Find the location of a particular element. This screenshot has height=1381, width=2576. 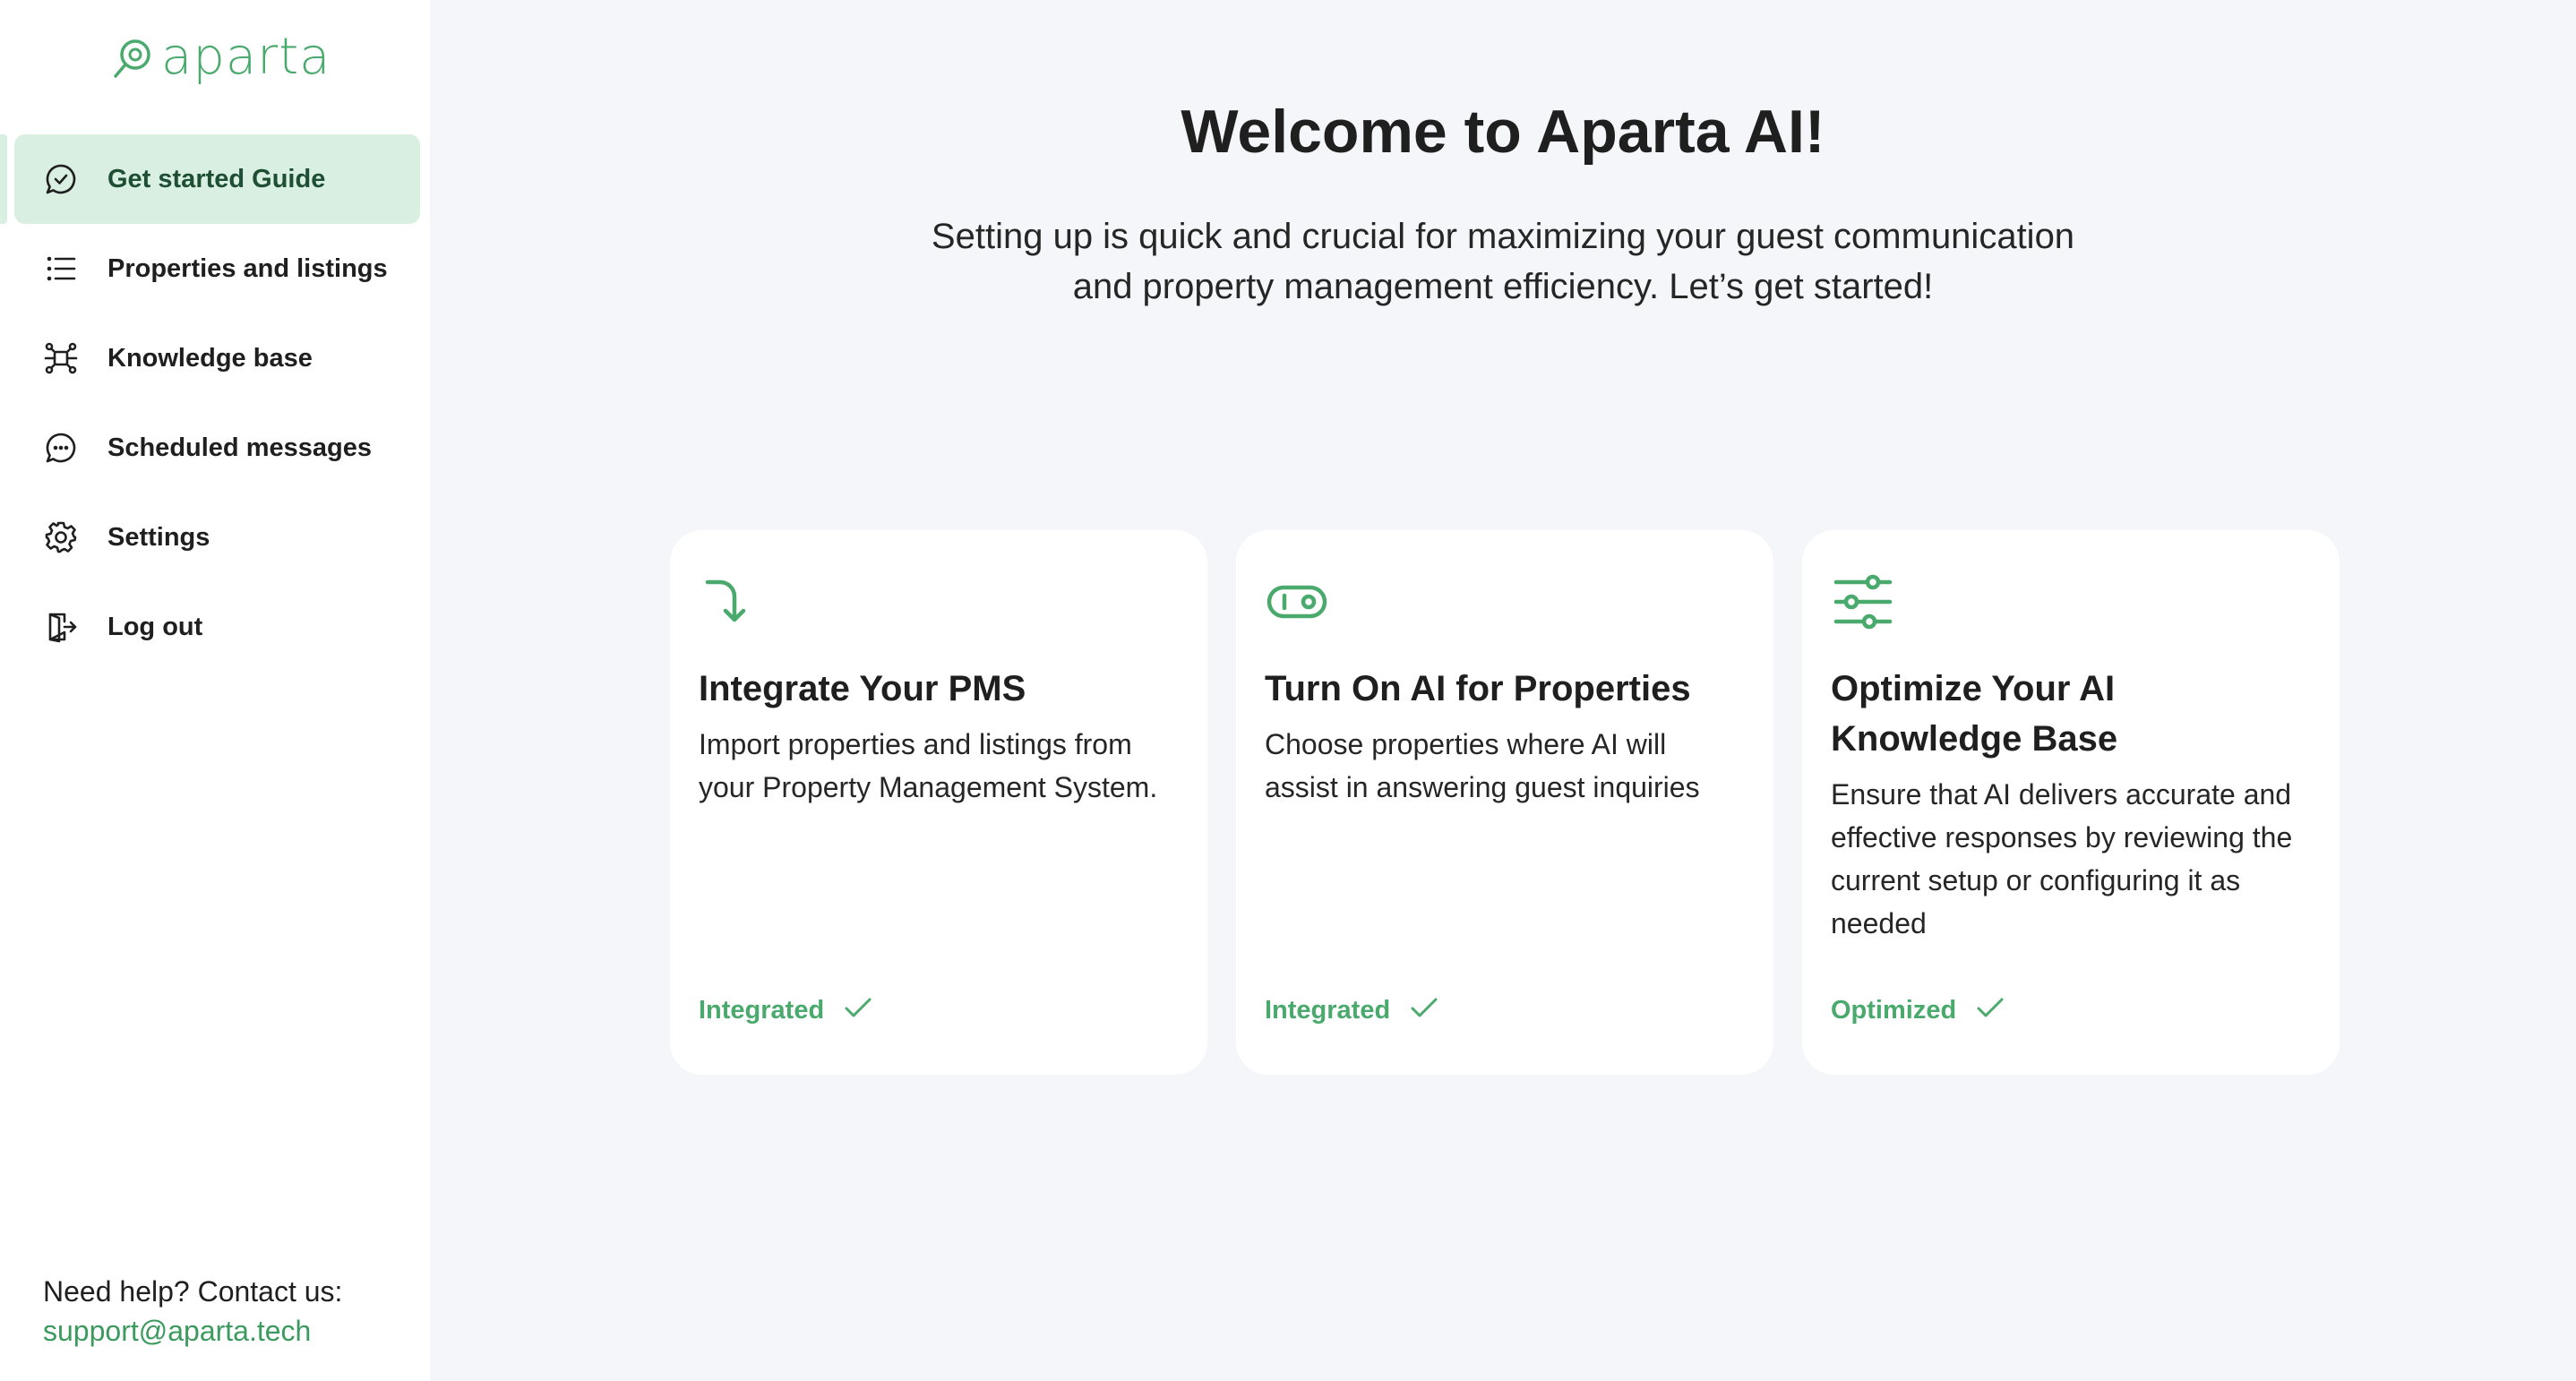

card-title: Integrate Your PMS is located at coordinates (862, 688).